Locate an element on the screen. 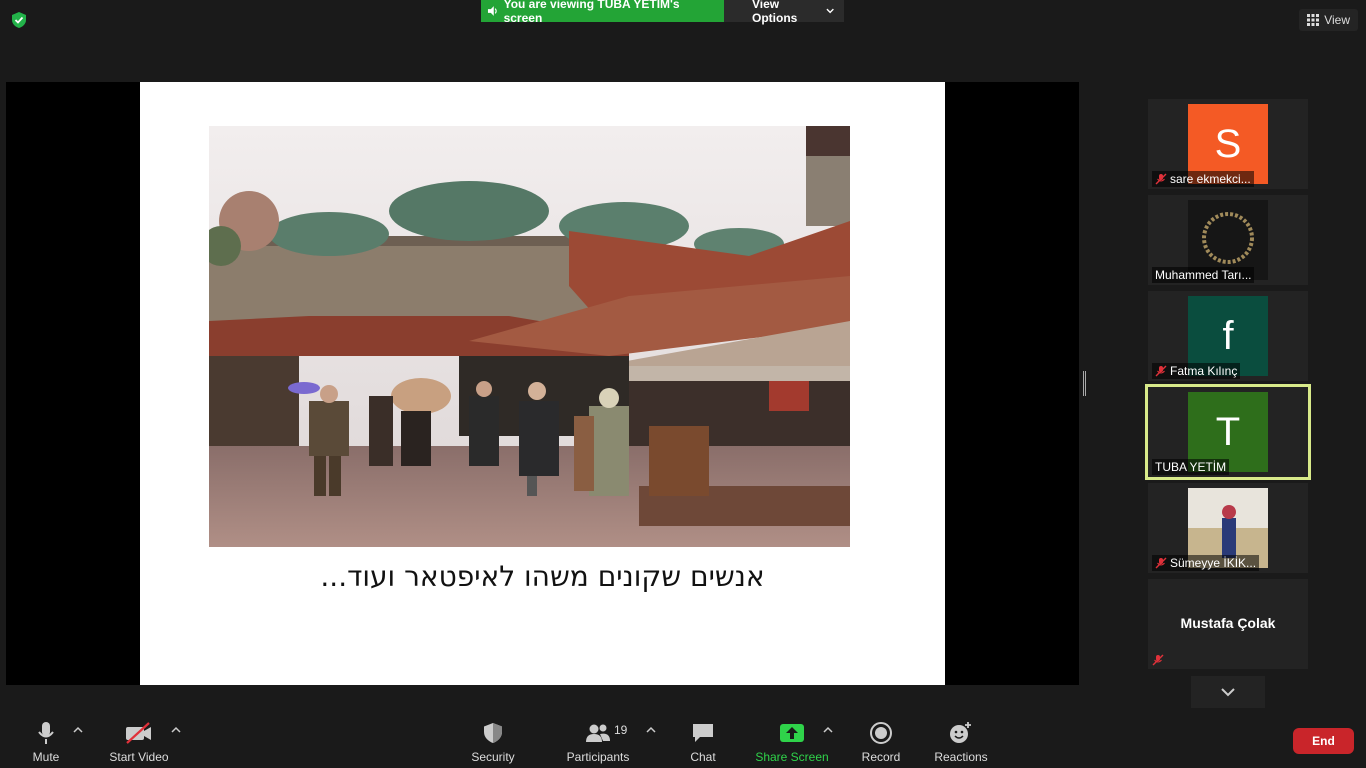 This screenshot has height=768, width=1366. mute-options-caret-icon is located at coordinates (78, 730).